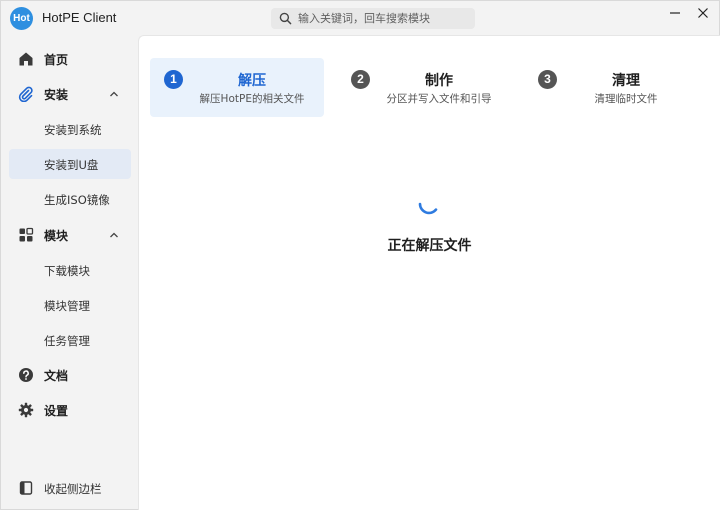 The image size is (720, 510). I want to click on sidebar-item-task-management: 任务管理, so click(70, 340).